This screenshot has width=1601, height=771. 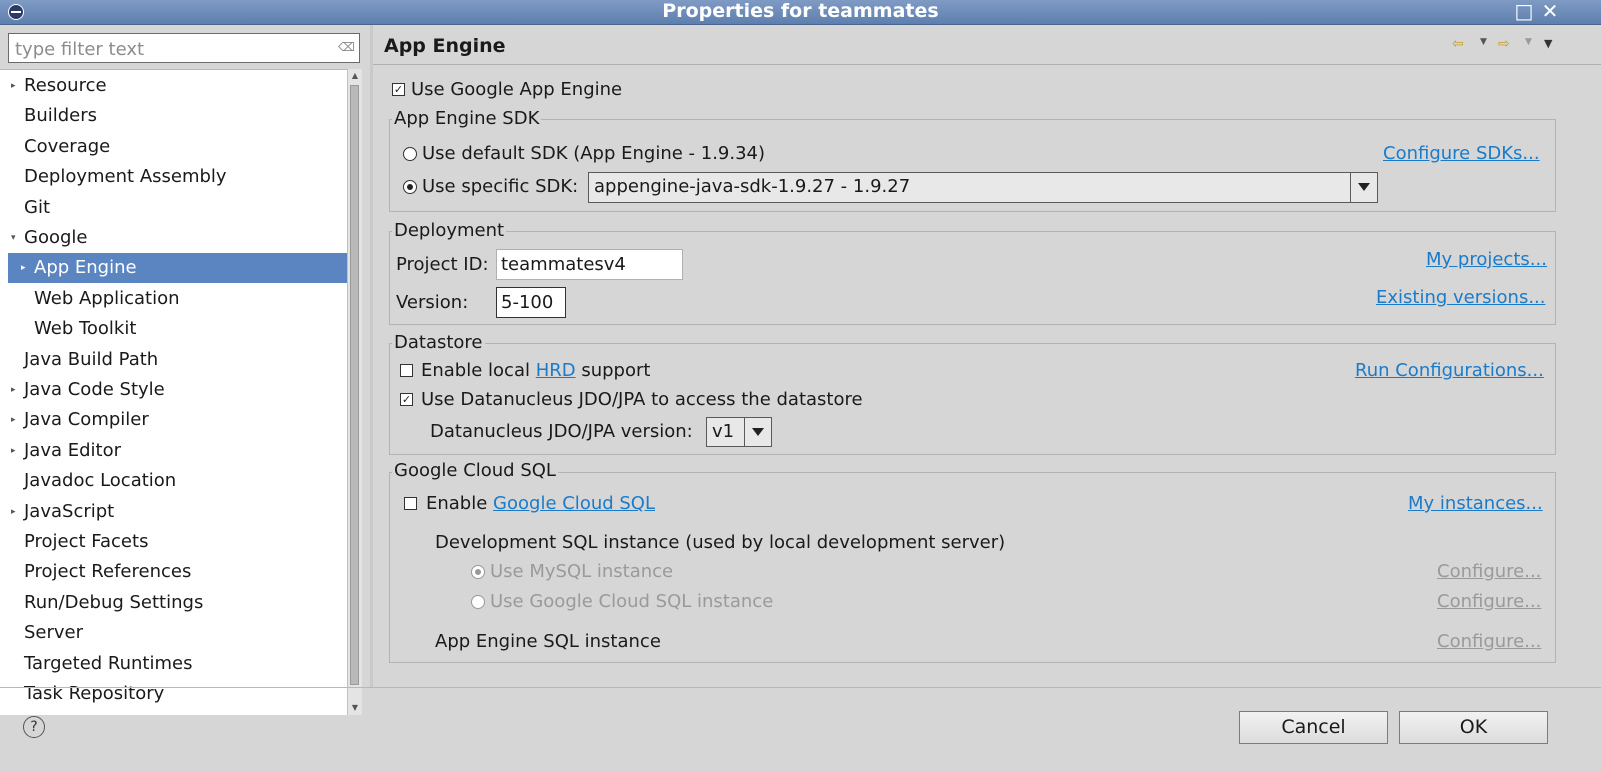 What do you see at coordinates (178, 694) in the screenshot?
I see `tree-item: Task Repository` at bounding box center [178, 694].